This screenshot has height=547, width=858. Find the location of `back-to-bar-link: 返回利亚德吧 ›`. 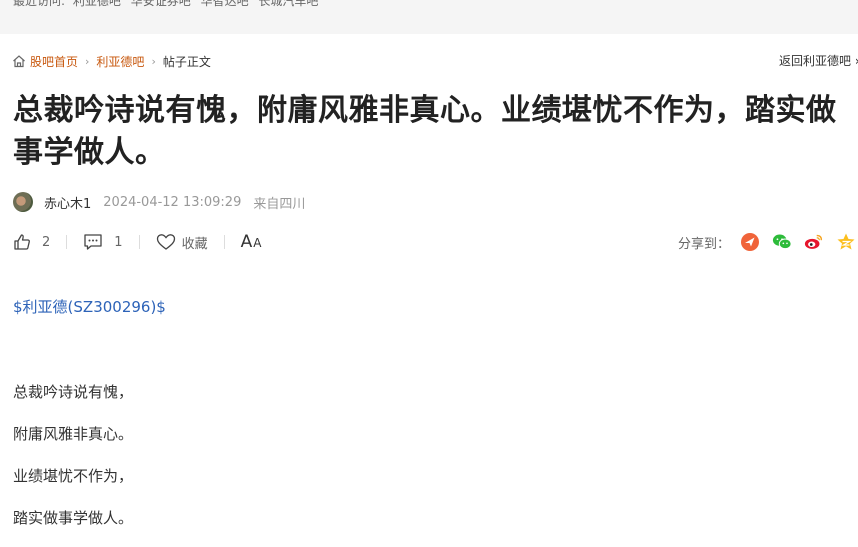

back-to-bar-link: 返回利亚德吧 › is located at coordinates (818, 60).